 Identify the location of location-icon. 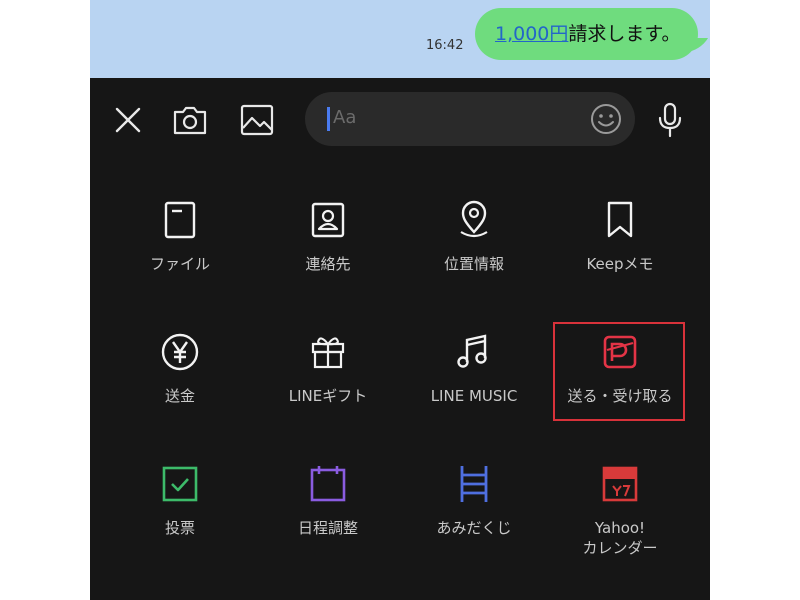
(474, 219).